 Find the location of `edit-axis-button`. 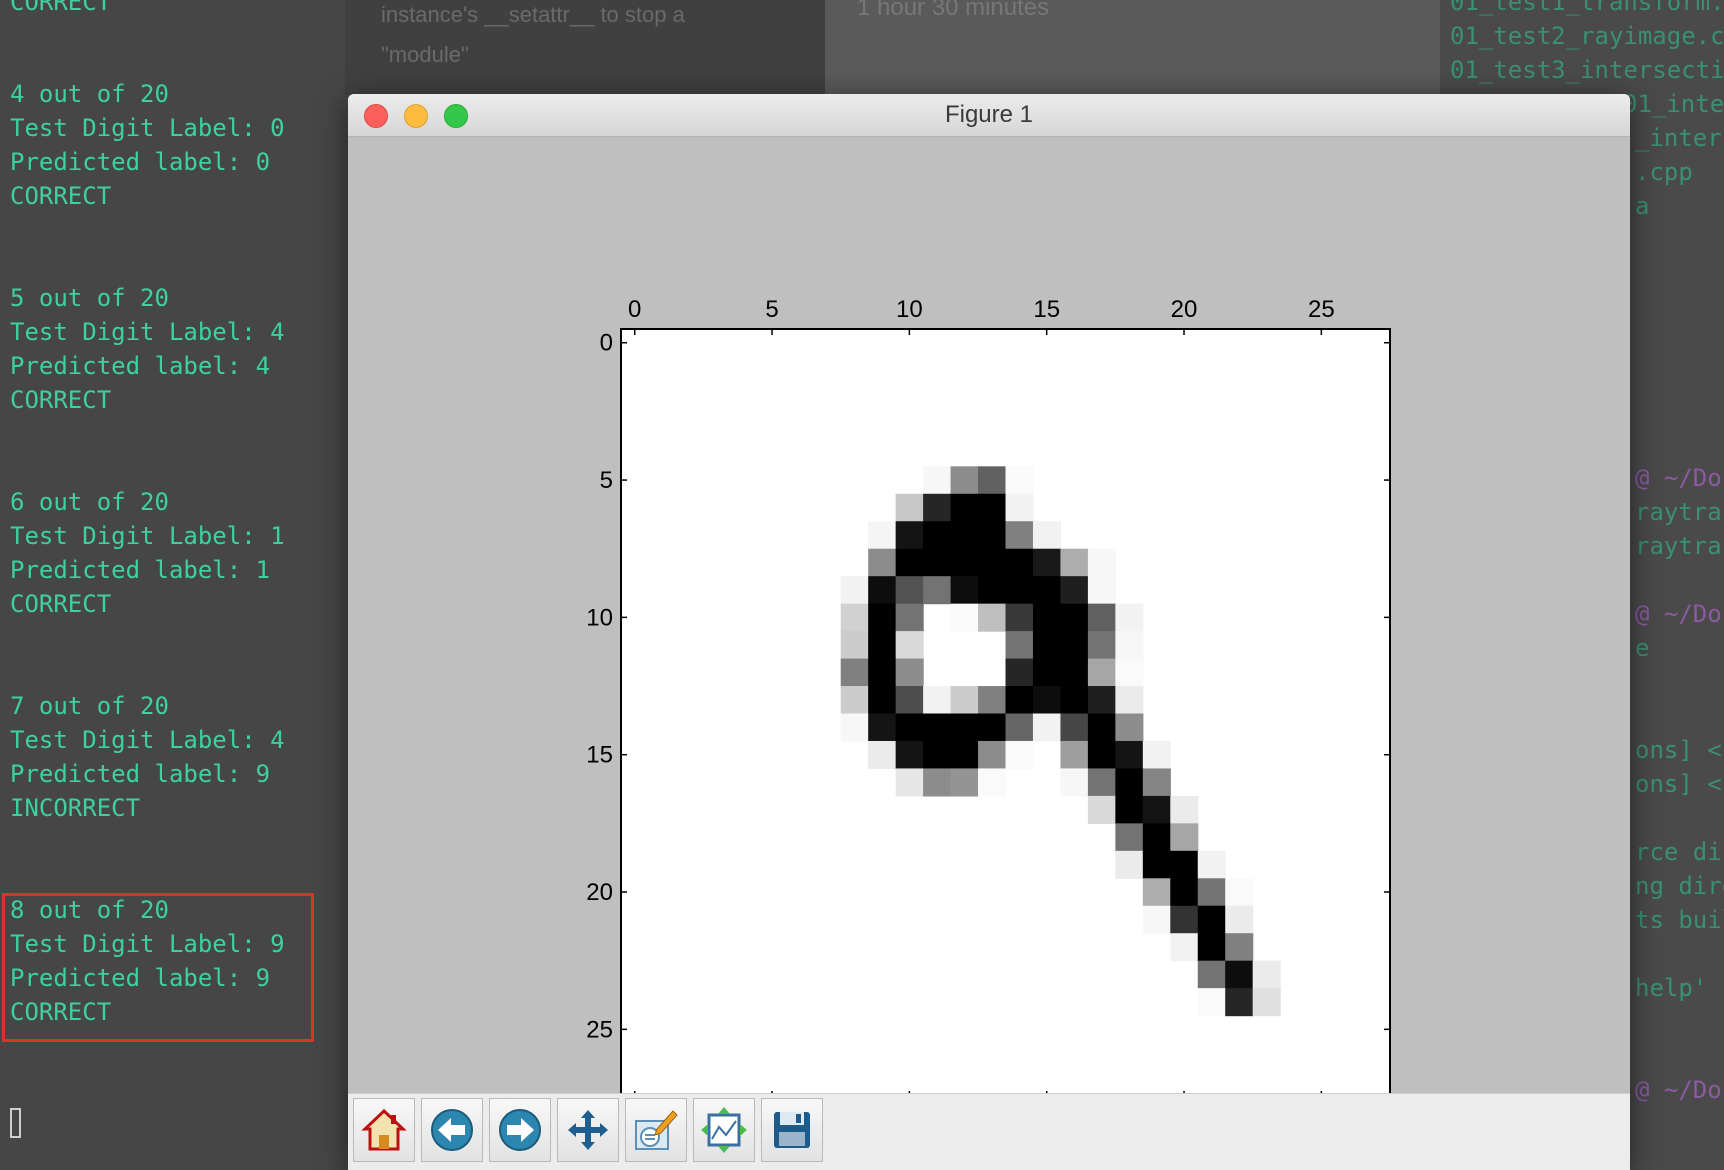

edit-axis-button is located at coordinates (656, 1130).